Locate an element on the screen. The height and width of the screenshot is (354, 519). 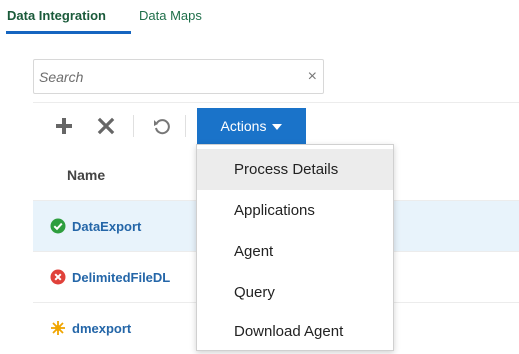
menu-item-download-agent: Download Agent is located at coordinates (295, 331).